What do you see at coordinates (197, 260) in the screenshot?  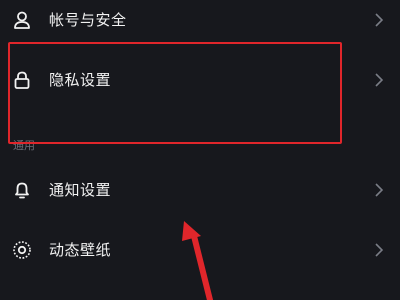 I see `annotation-arrow` at bounding box center [197, 260].